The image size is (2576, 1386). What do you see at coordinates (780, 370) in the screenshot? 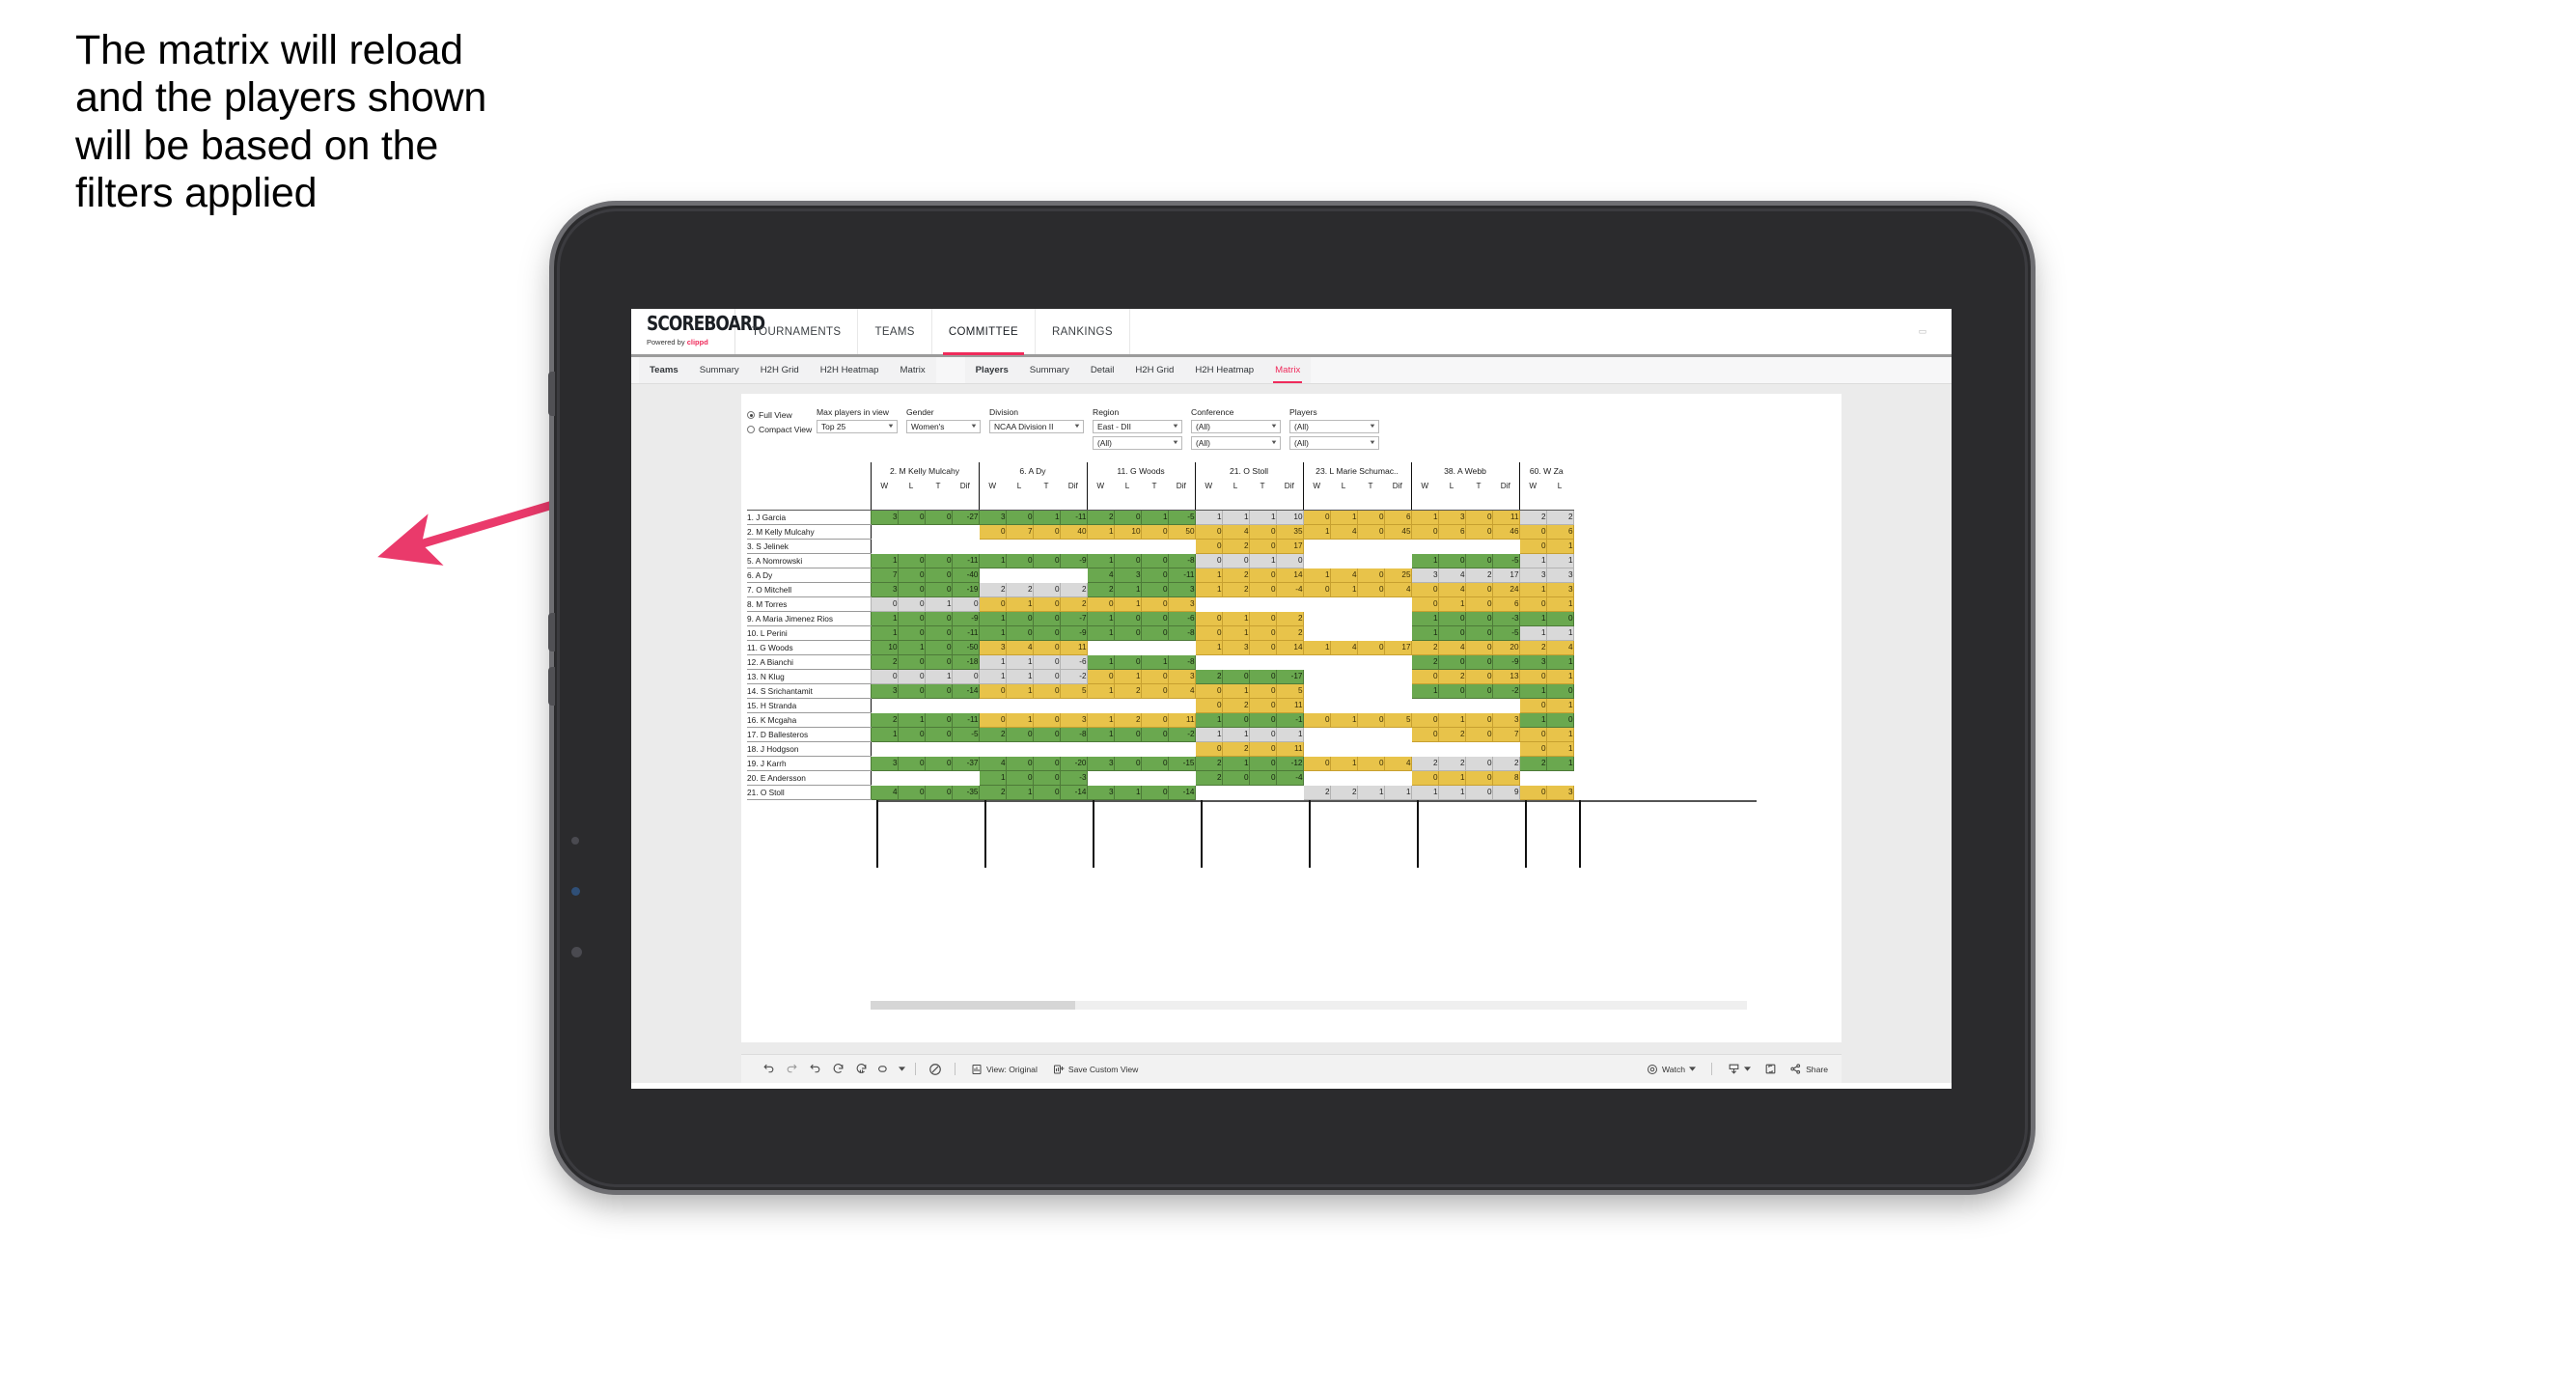
I see `subnav-item-team-h2h-grid: H2H Grid` at bounding box center [780, 370].